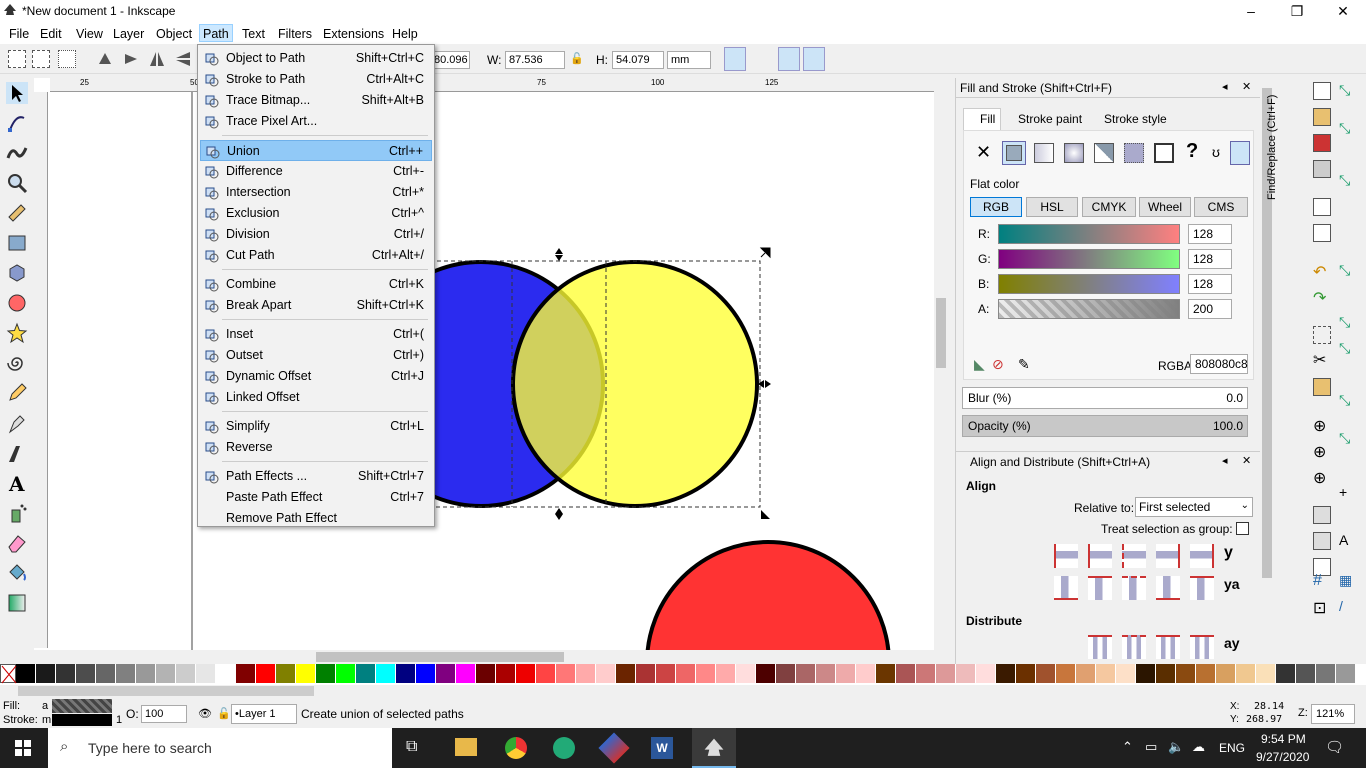  Describe the element at coordinates (1274, 145) in the screenshot. I see `find-replace-side-tab: Find/Replace (Ctrl+F)` at that location.